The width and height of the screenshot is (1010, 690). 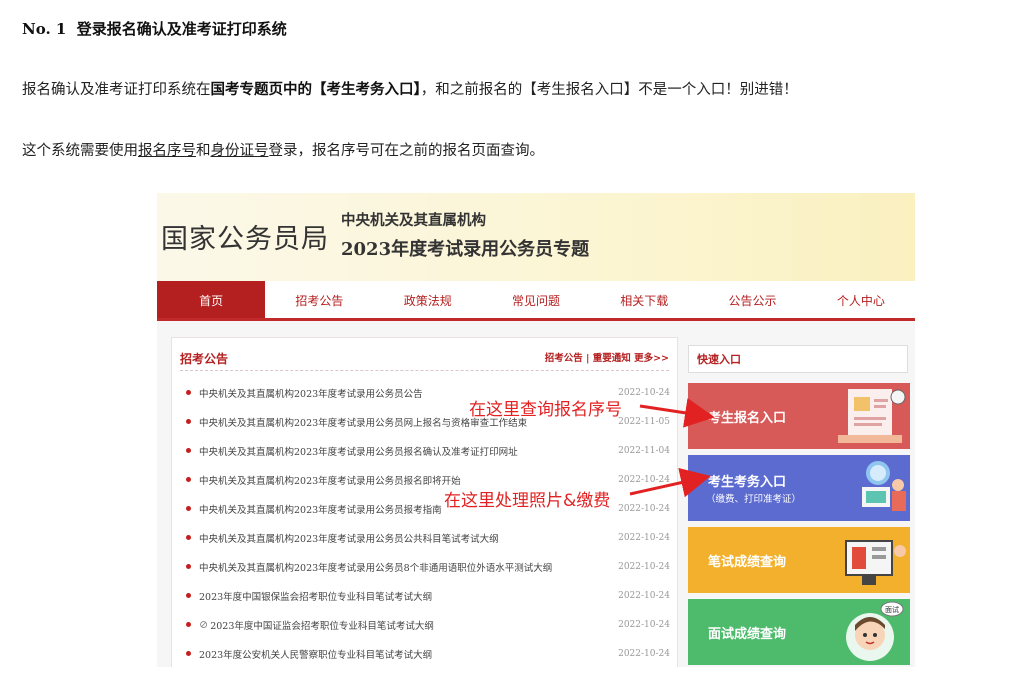 What do you see at coordinates (319, 301) in the screenshot?
I see `nav-announcements: 招考公告` at bounding box center [319, 301].